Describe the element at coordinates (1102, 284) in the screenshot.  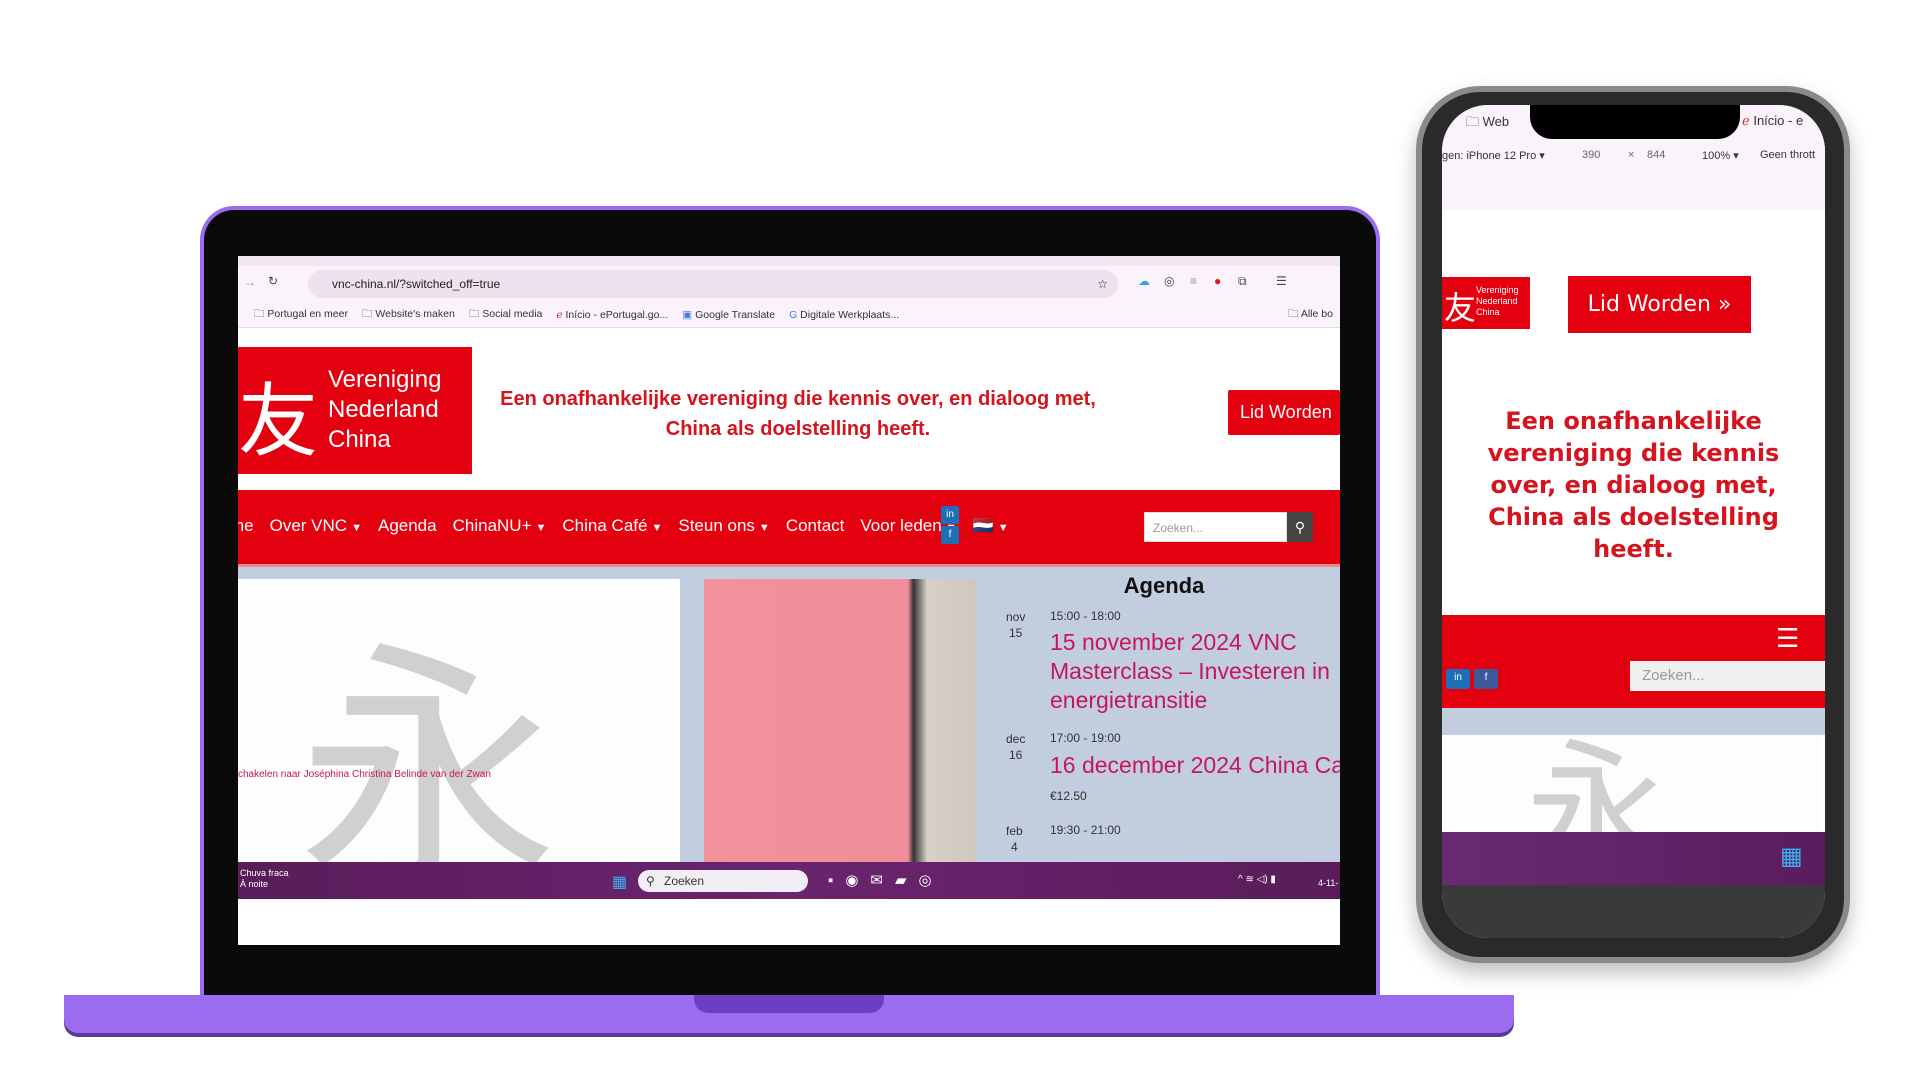
I see `star-icon: ☆` at that location.